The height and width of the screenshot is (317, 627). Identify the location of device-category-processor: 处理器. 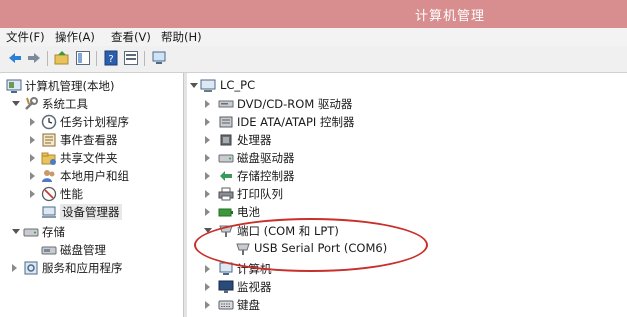
(407, 140).